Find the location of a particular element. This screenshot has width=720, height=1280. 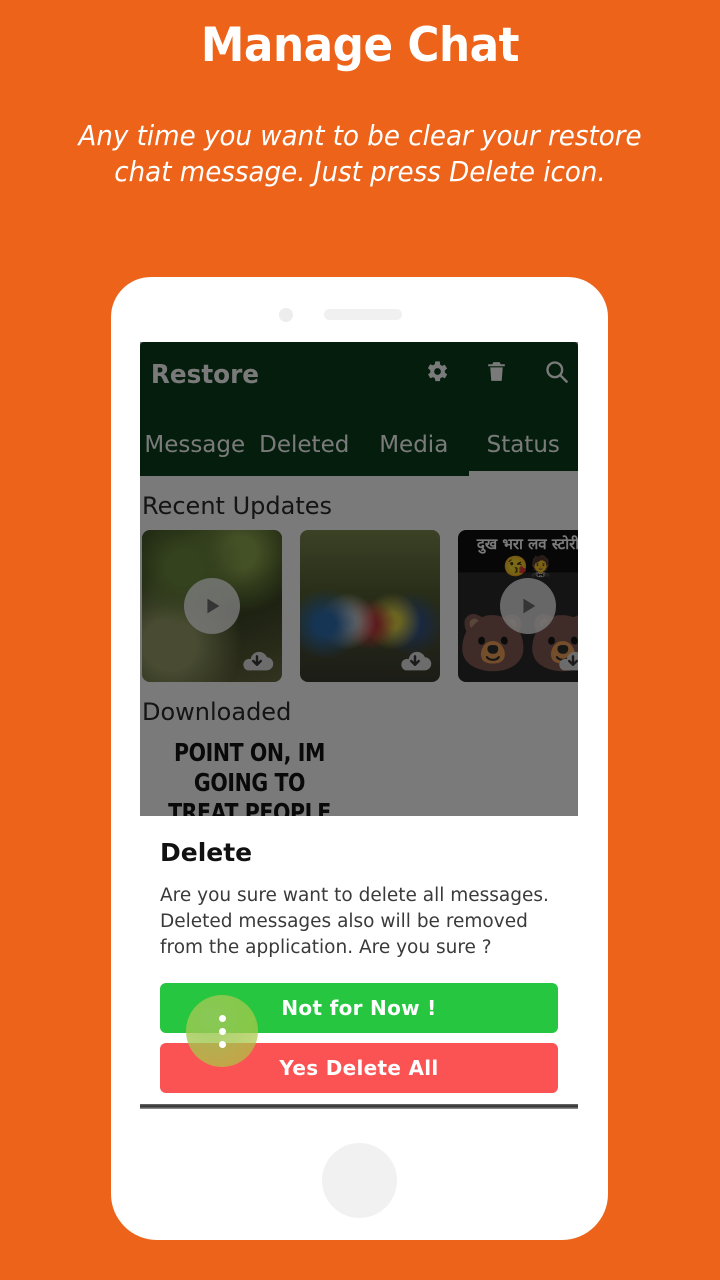

section-label-downloaded: Downloaded is located at coordinates (217, 712).